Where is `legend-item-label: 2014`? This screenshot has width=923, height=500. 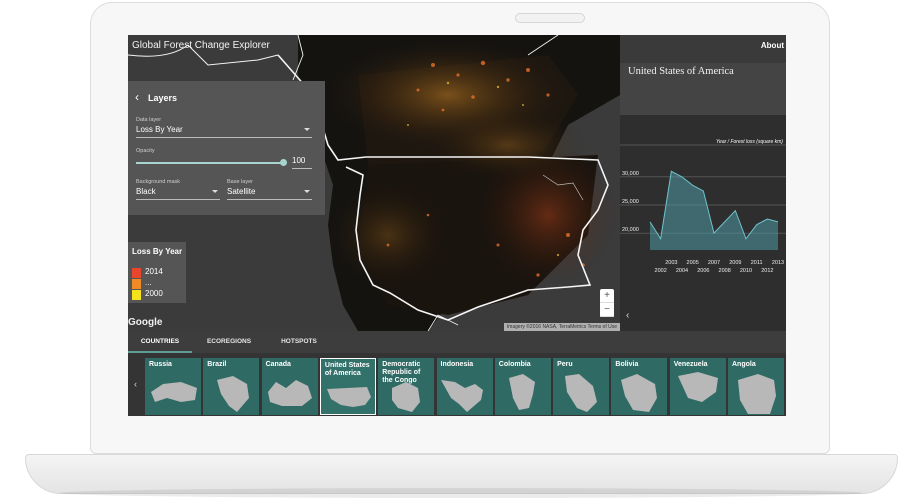
legend-item-label: 2014 is located at coordinates (154, 271).